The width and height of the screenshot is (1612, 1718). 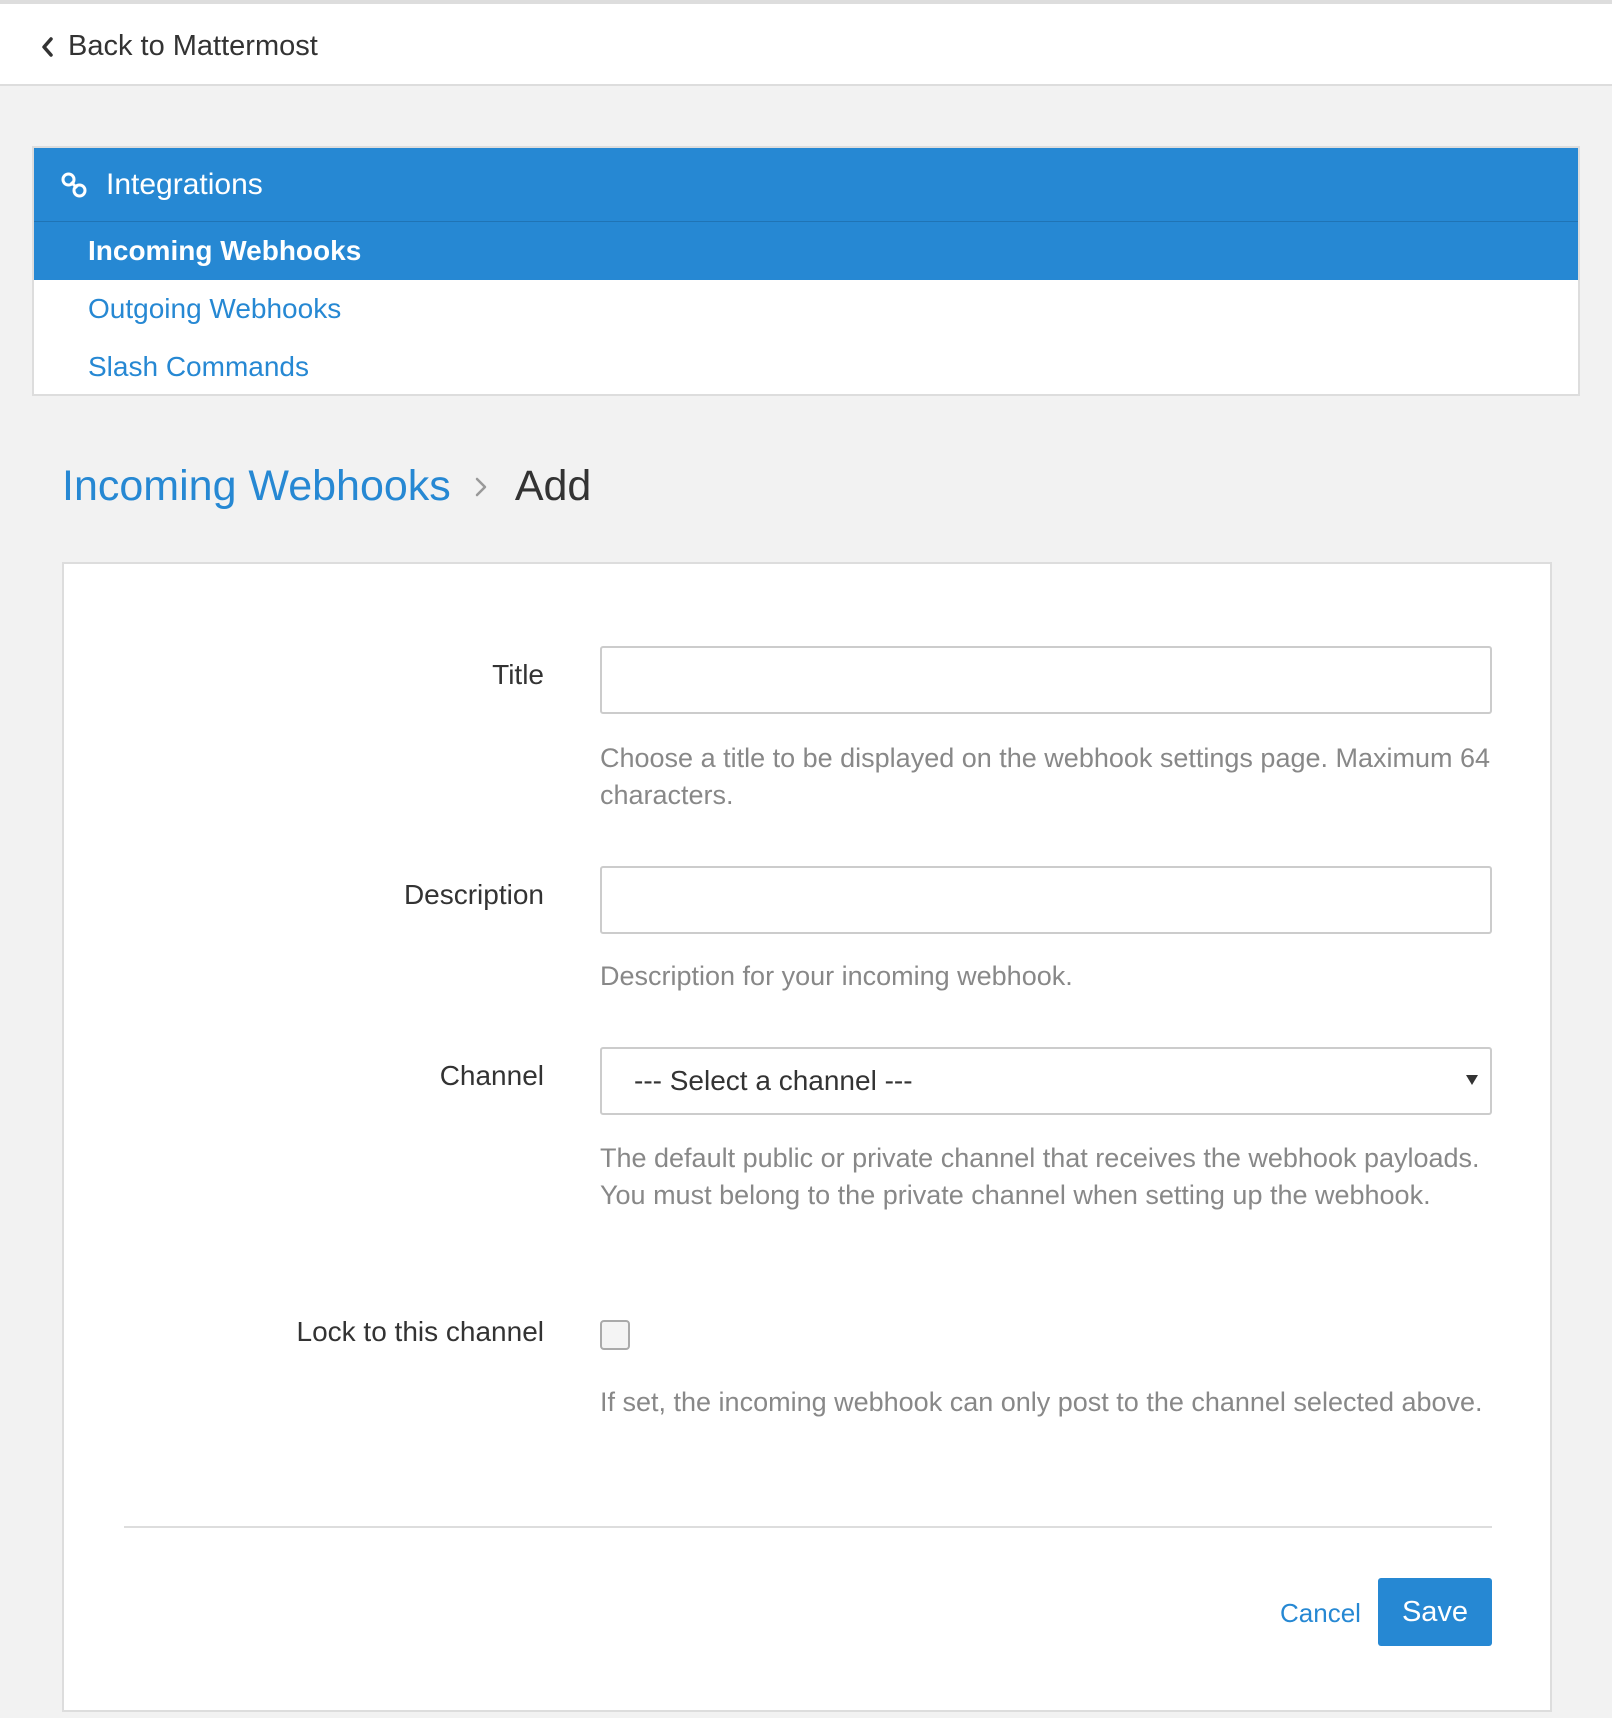 What do you see at coordinates (806, 309) in the screenshot?
I see `menu-item-outgoing-webhooks: Outgoing Webhooks` at bounding box center [806, 309].